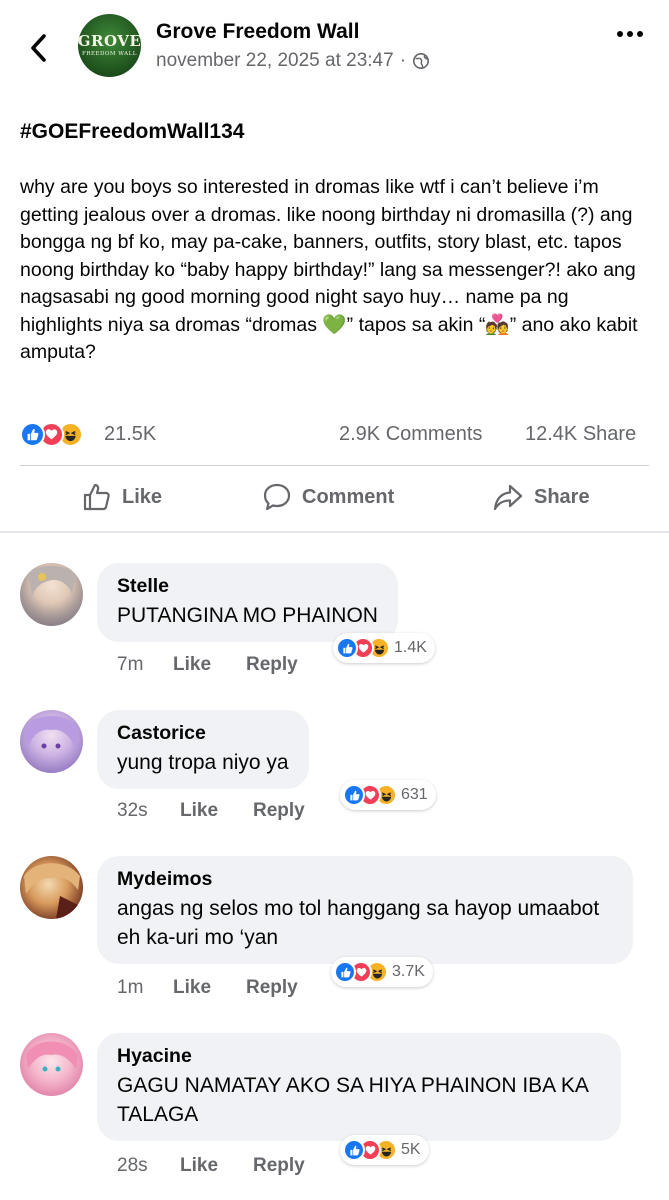  I want to click on comment-time: 28s, so click(132, 1165).